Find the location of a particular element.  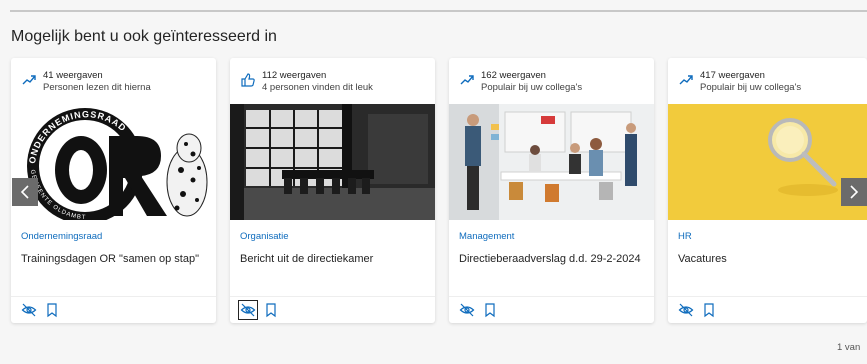

card-thumbnail: ONDERNEMINGSRAAD GEMEENTE OLDAMBT is located at coordinates (113, 162).